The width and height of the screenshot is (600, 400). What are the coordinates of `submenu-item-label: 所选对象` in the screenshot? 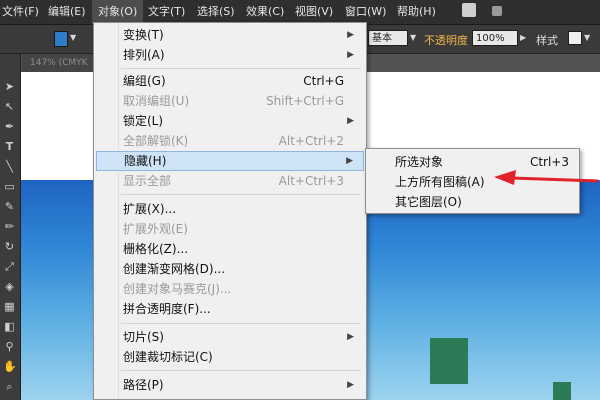 It's located at (419, 162).